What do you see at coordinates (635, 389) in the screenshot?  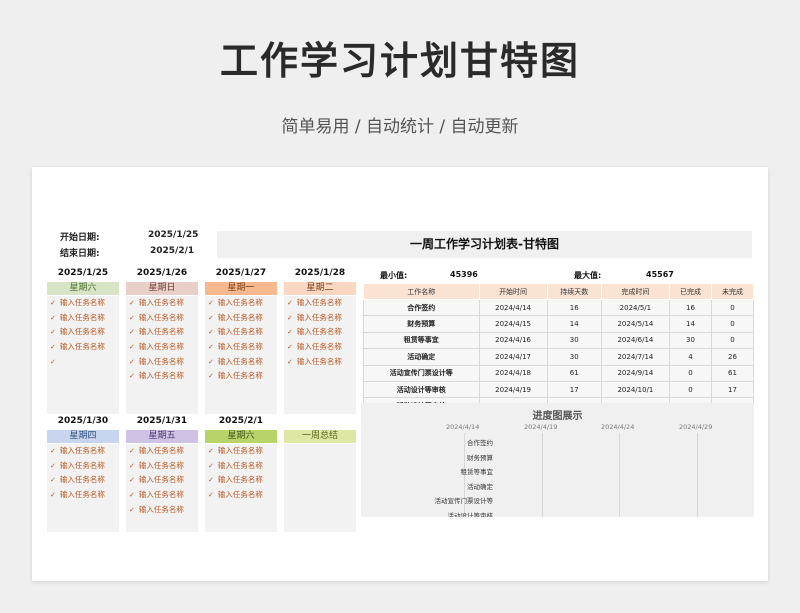 I see `table-cell: 2024/10/1` at bounding box center [635, 389].